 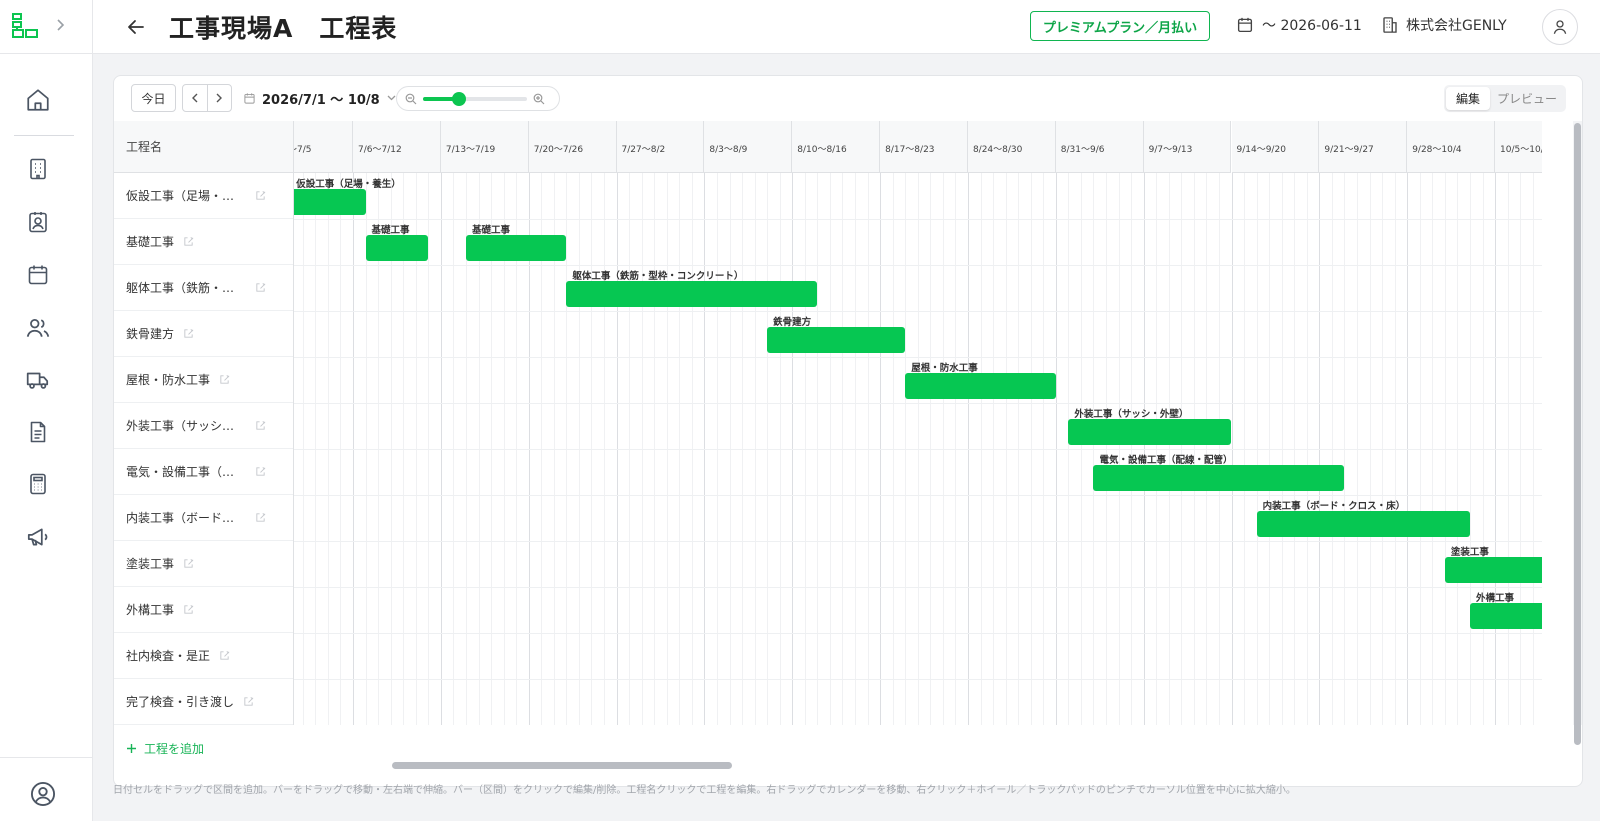 I want to click on sidebar-item-buildings, so click(x=38, y=169).